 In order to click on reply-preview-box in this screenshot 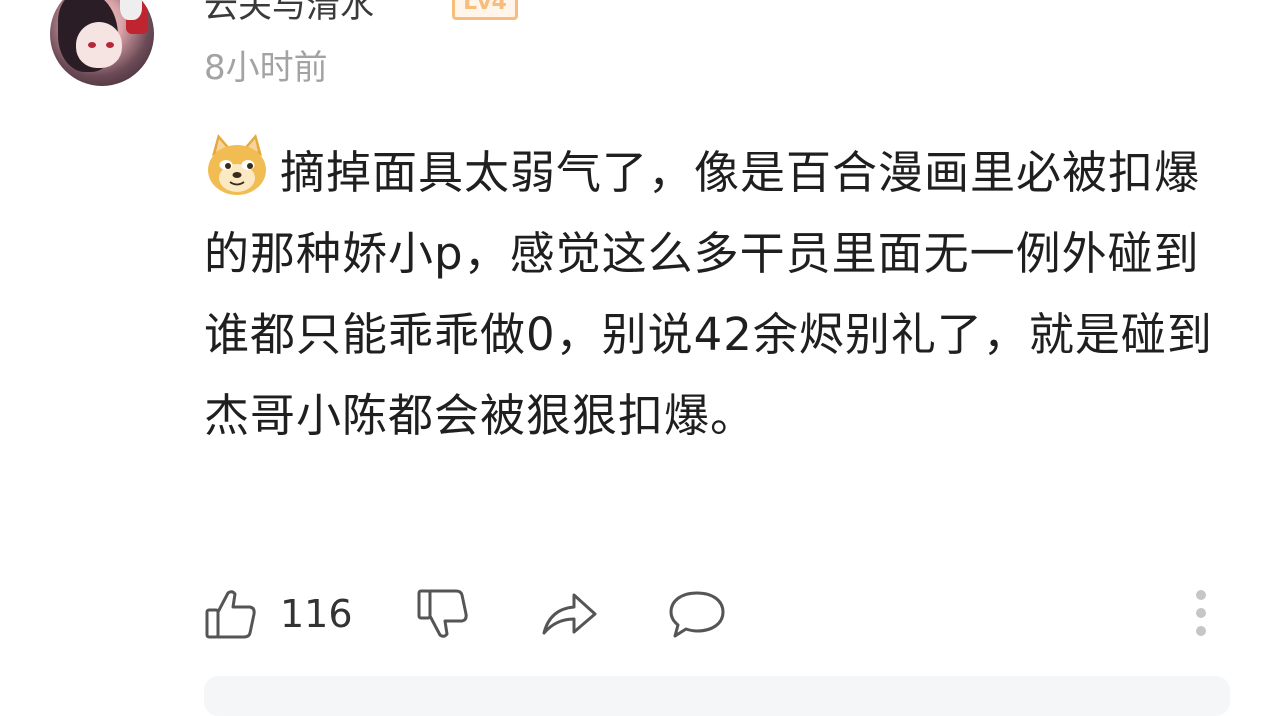, I will do `click(717, 696)`.